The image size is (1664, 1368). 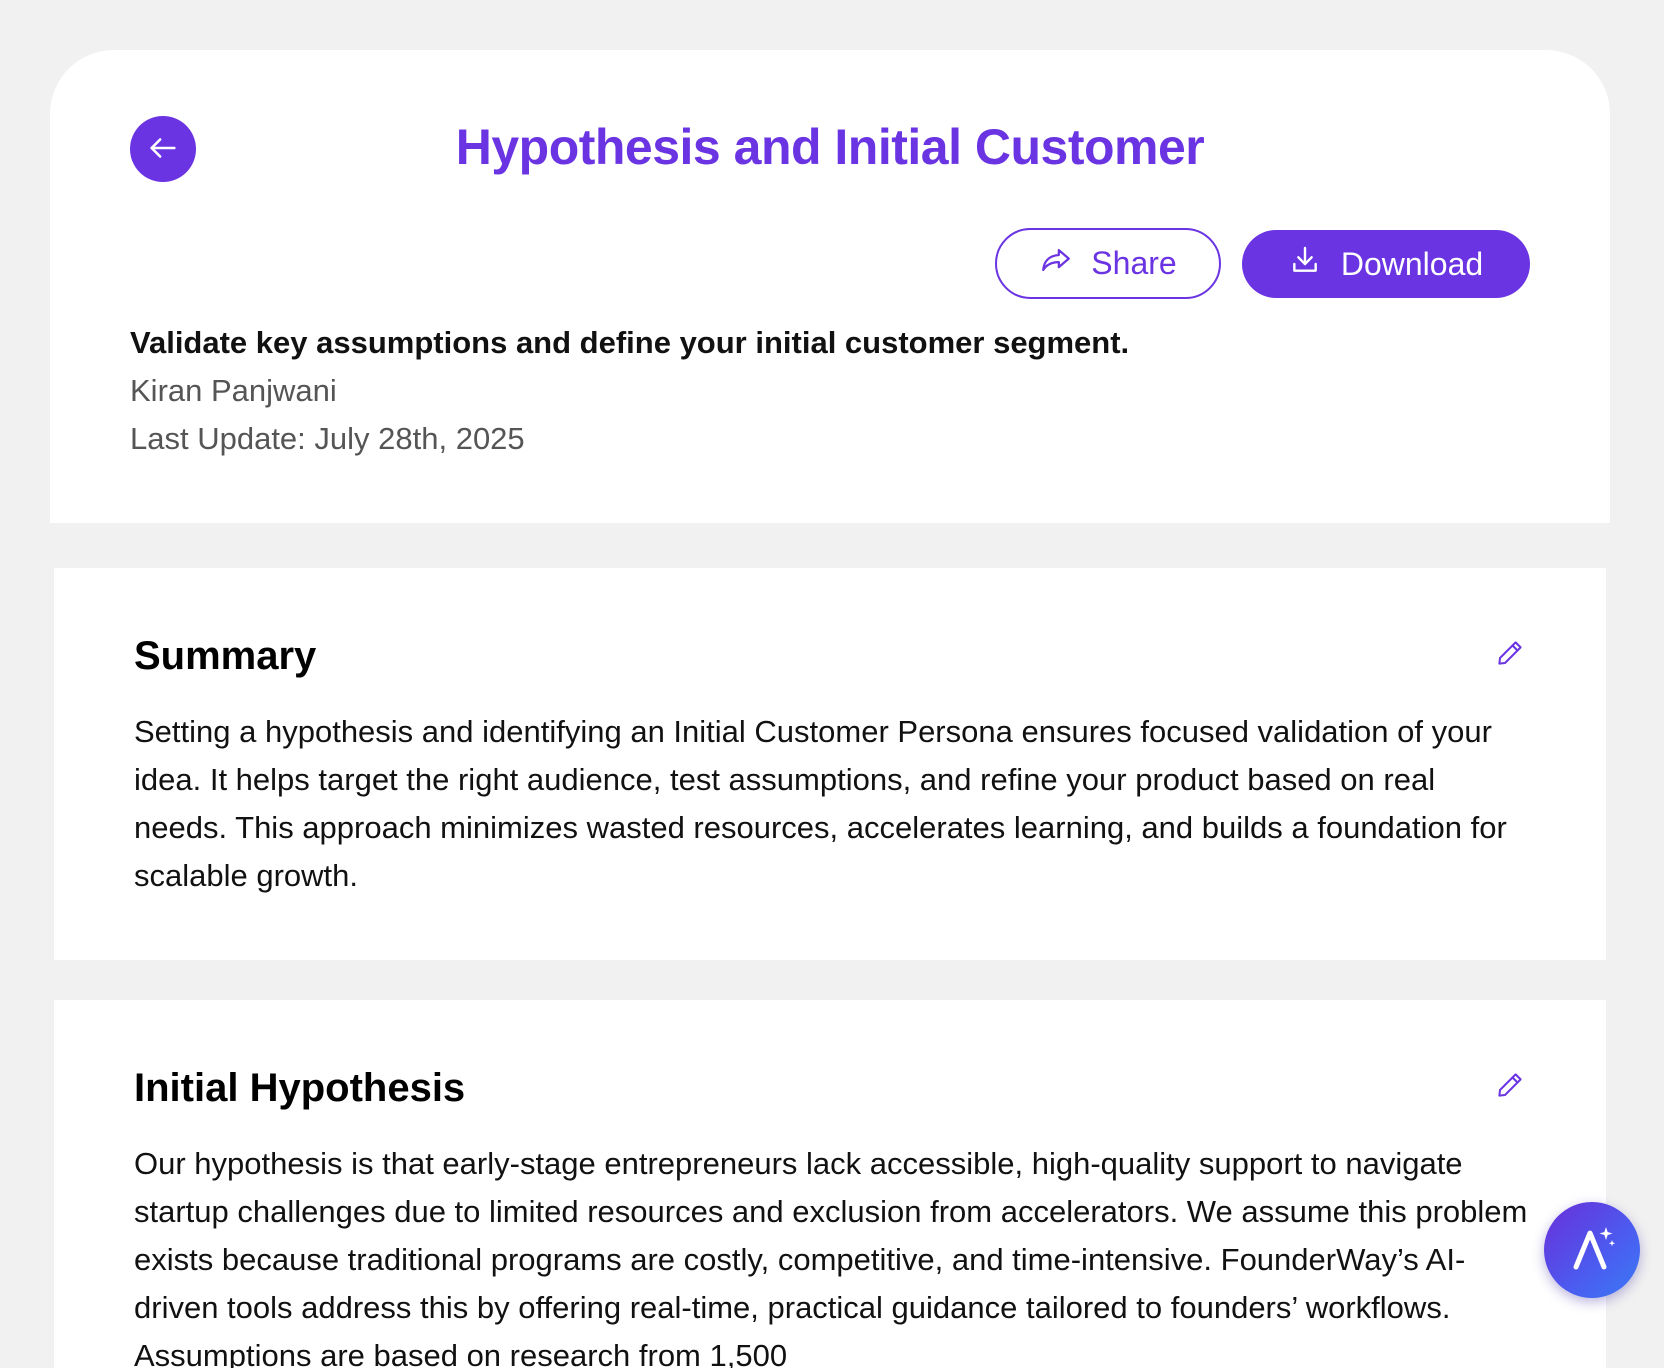 What do you see at coordinates (300, 1088) in the screenshot?
I see `initial-hypothesis-title: Initial Hypothesis` at bounding box center [300, 1088].